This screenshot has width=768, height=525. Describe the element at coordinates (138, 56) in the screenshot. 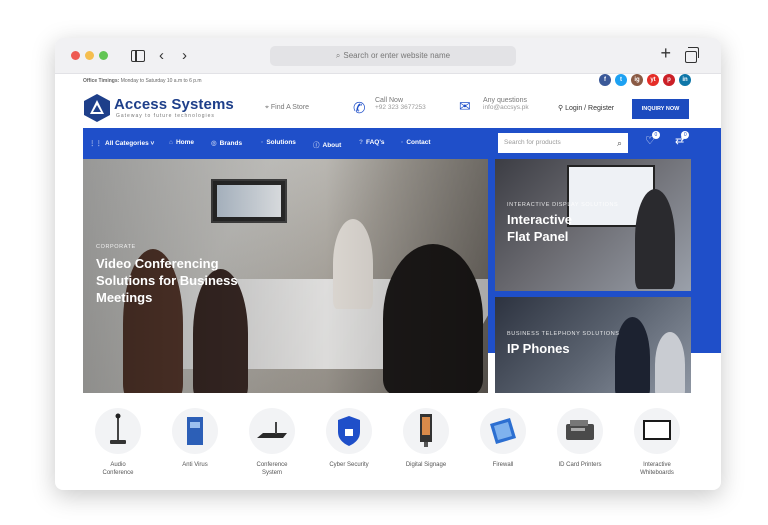

I see `sidebar-toggle-icon` at that location.